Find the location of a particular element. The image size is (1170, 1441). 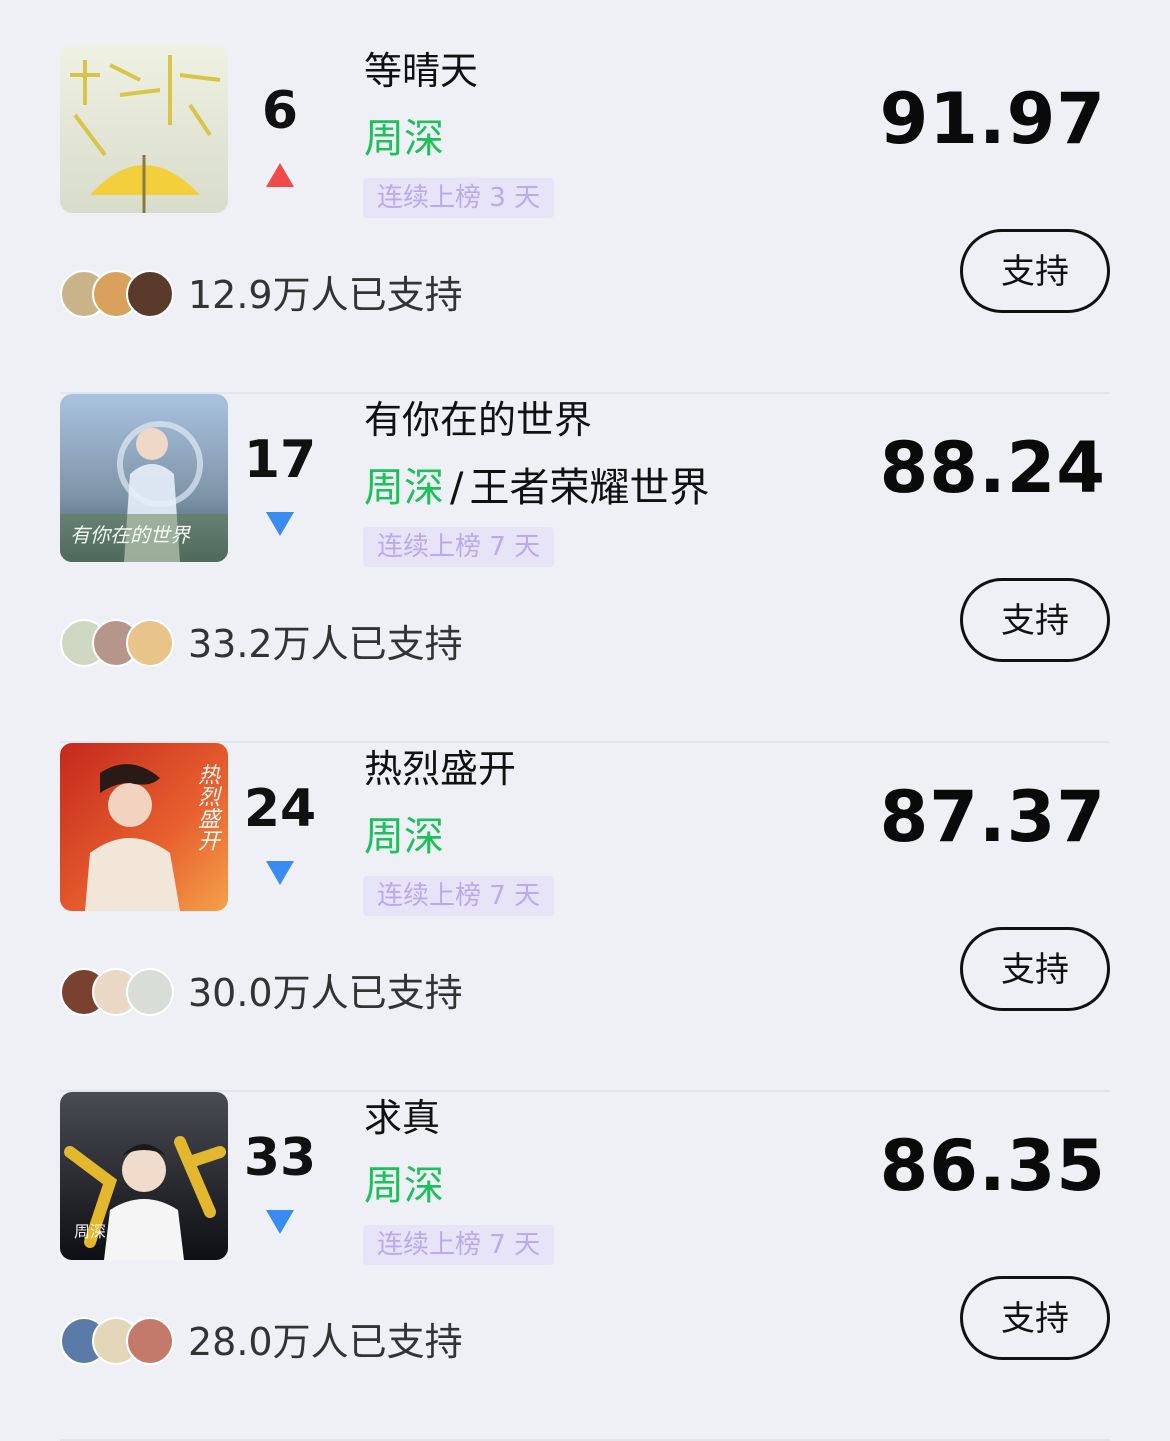

cover-caption: 周深 is located at coordinates (90, 1231).